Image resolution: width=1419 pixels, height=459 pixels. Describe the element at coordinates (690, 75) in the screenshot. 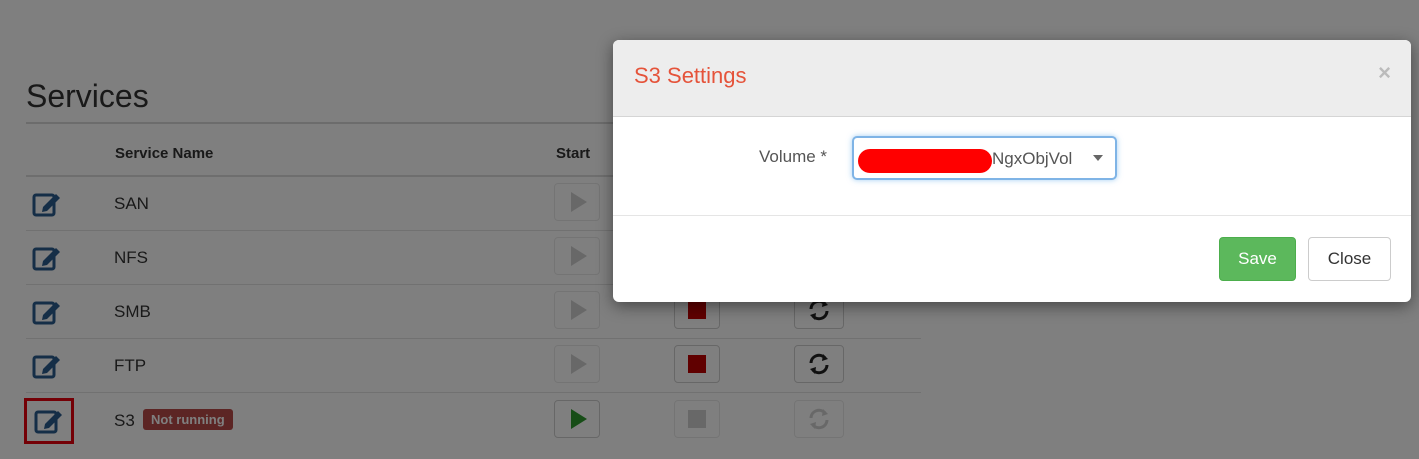

I see `modal-title: S3 Settings` at that location.